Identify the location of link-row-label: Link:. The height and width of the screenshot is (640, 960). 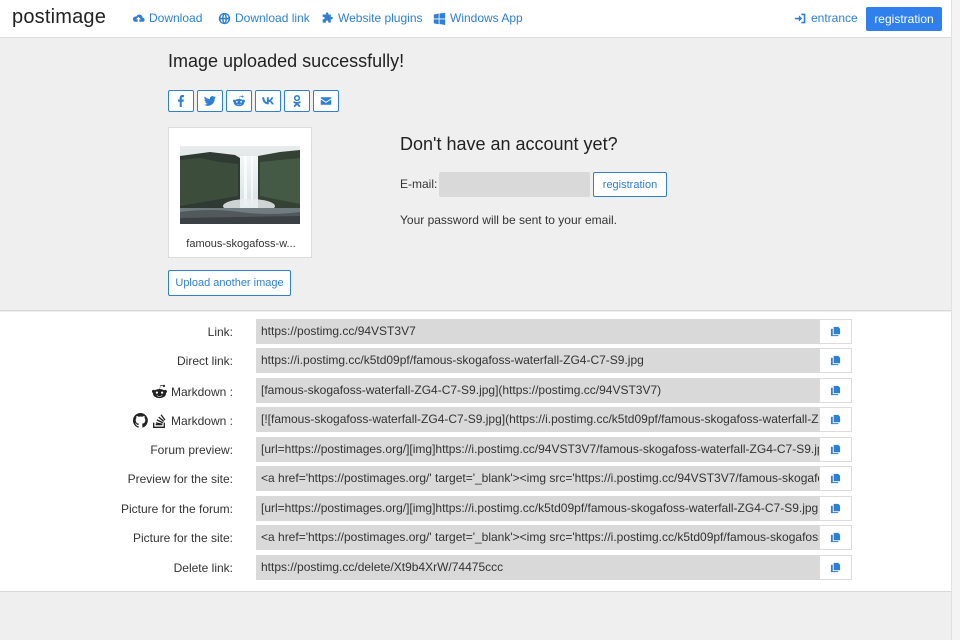
(220, 332).